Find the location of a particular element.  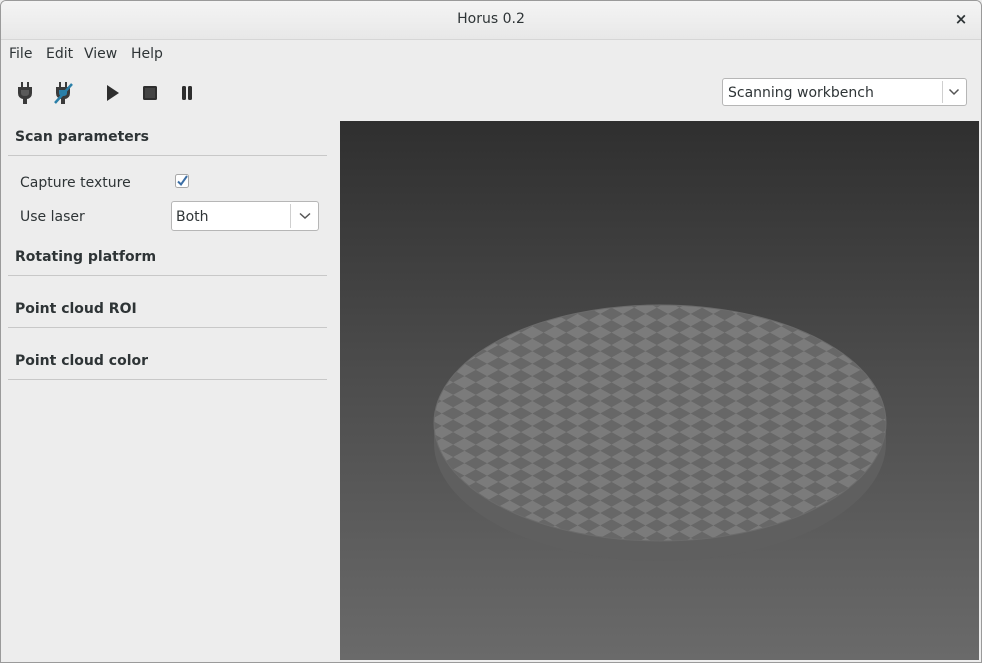

capture-texture-checkbox is located at coordinates (182, 180).